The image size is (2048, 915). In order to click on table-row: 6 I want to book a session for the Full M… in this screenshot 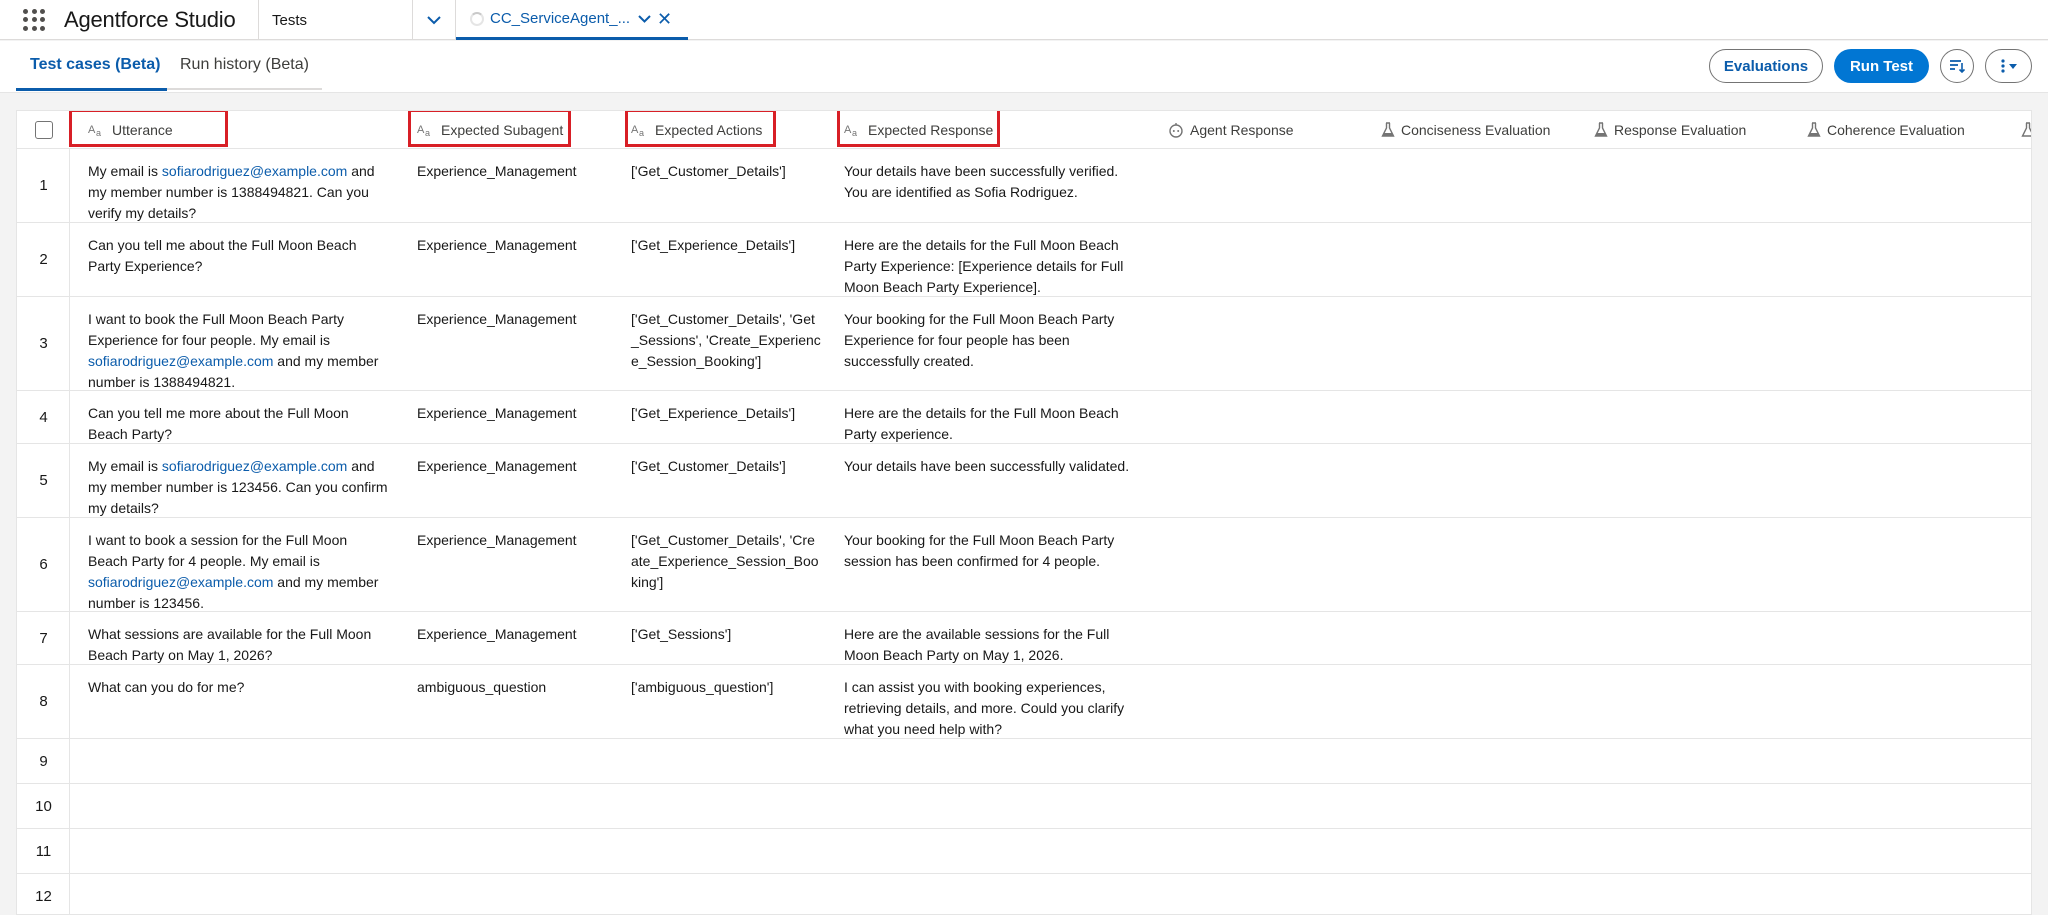, I will do `click(1024, 566)`.